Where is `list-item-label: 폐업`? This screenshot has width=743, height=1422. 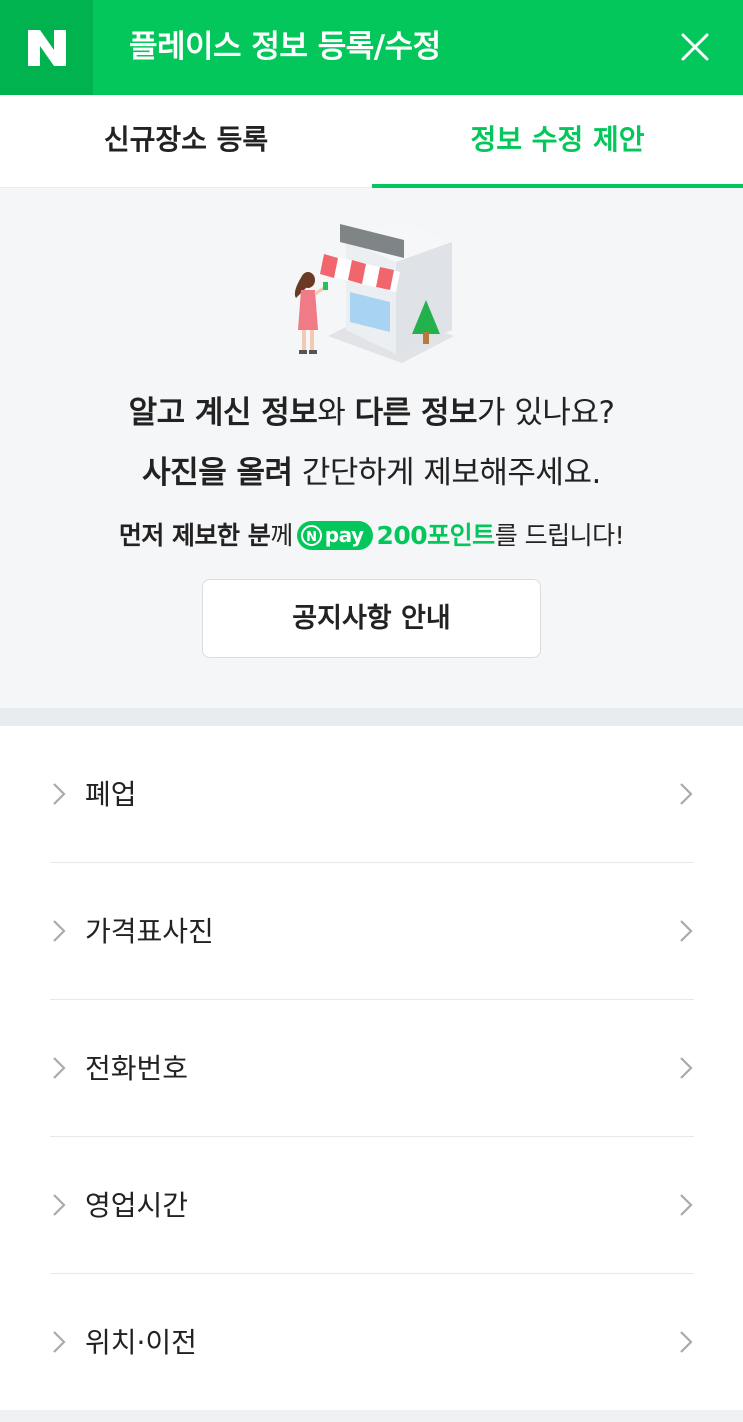
list-item-label: 폐업 is located at coordinates (111, 794).